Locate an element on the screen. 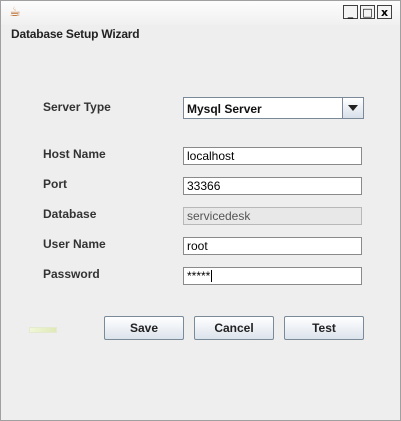 The height and width of the screenshot is (421, 401). save-button: Save is located at coordinates (144, 328).